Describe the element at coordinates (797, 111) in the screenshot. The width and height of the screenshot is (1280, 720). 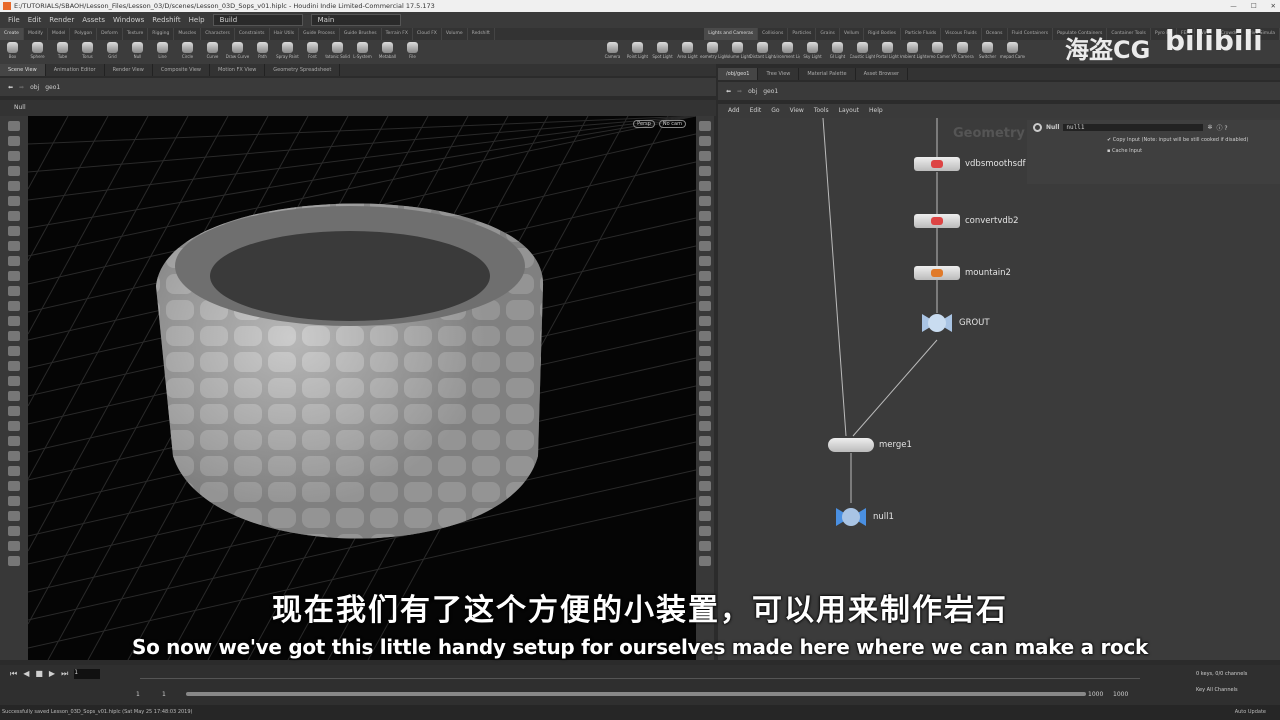
I see `network-menu-item: View` at that location.